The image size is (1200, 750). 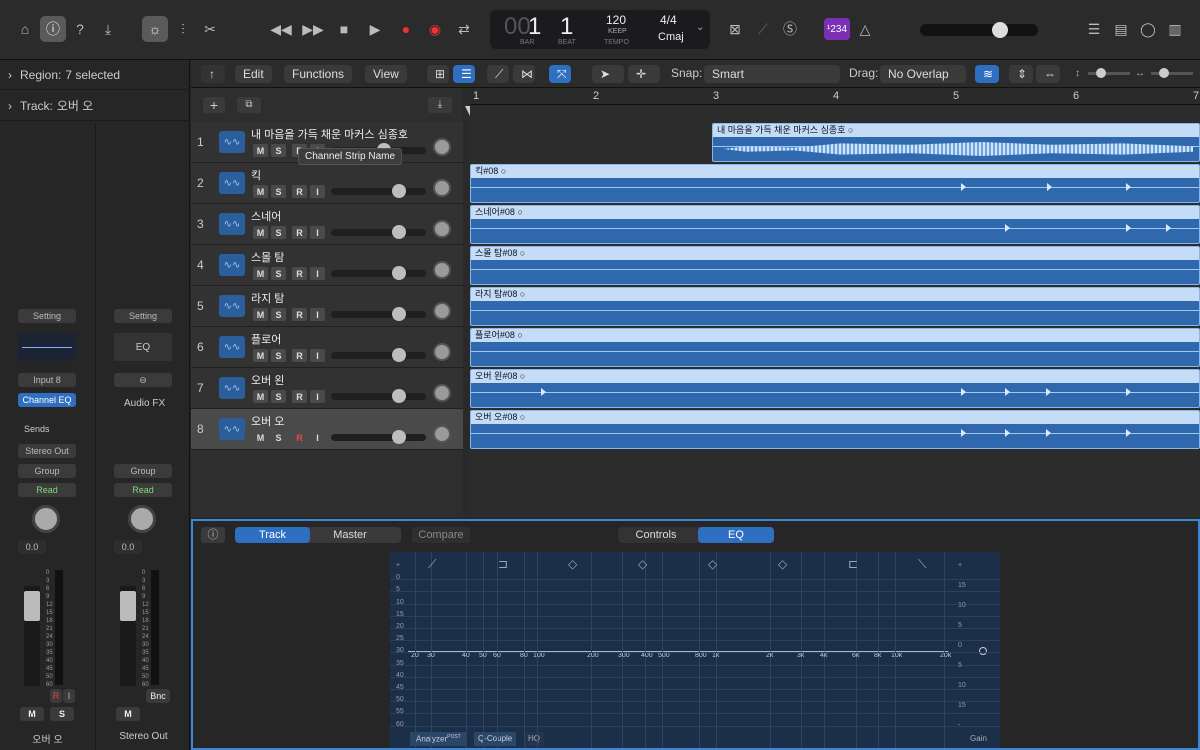 What do you see at coordinates (327, 429) in the screenshot?
I see `track-header: 8 ∿∿ 오버 오 M S R I` at bounding box center [327, 429].